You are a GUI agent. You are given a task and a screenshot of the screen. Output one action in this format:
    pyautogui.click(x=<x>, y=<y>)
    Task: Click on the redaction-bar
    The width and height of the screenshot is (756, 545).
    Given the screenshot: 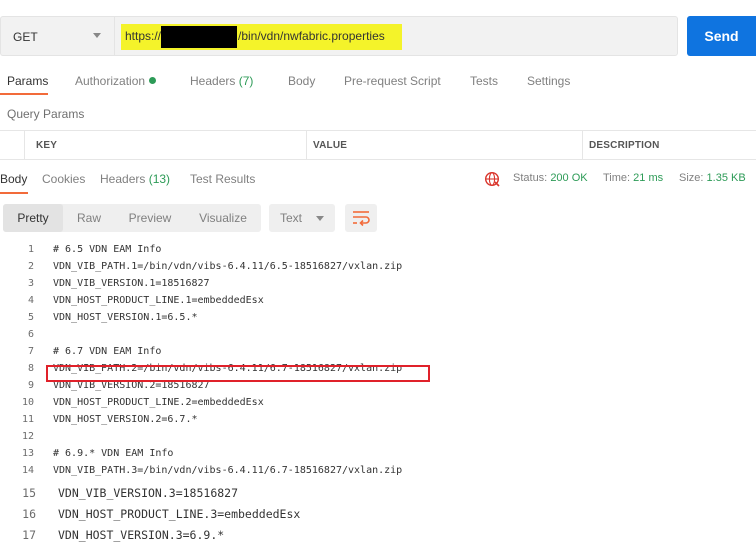 What is the action you would take?
    pyautogui.click(x=199, y=37)
    